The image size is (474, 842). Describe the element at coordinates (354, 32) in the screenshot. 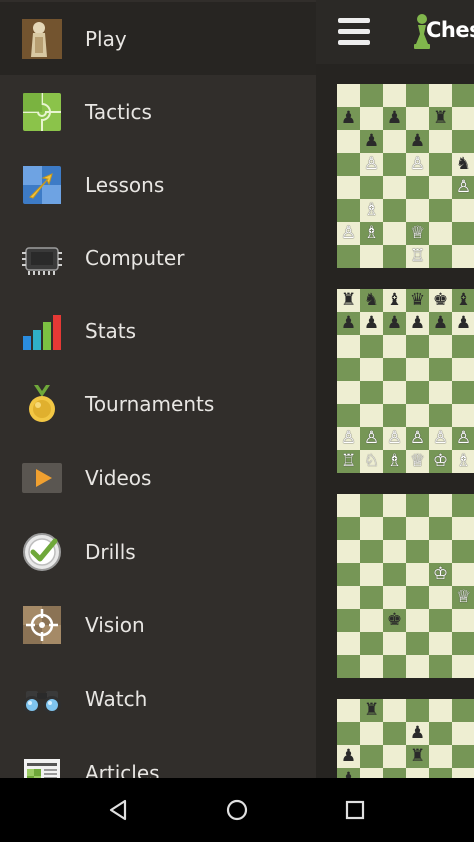

I see `hamburger-icon` at that location.